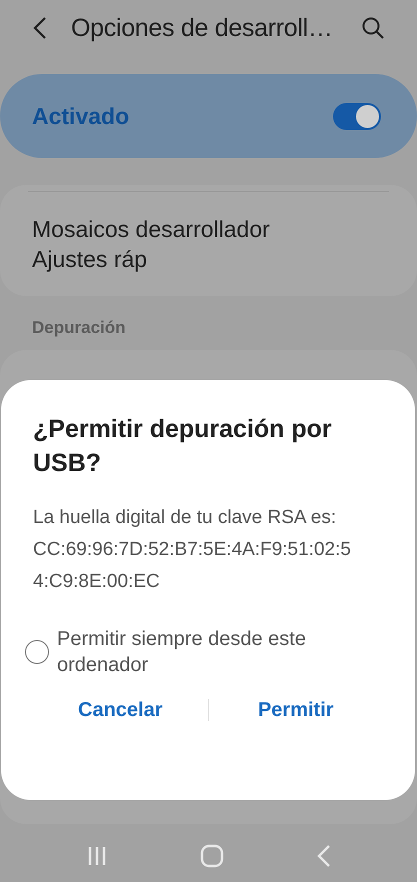 The width and height of the screenshot is (417, 882). Describe the element at coordinates (183, 446) in the screenshot. I see `dialog-title: ¿Permitir depuración por USB?` at that location.